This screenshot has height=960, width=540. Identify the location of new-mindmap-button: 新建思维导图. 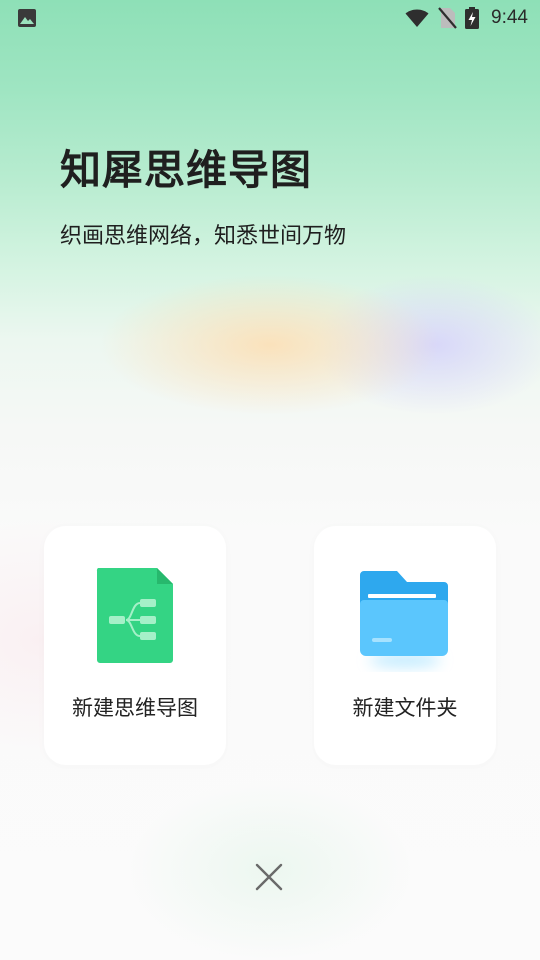
(135, 645).